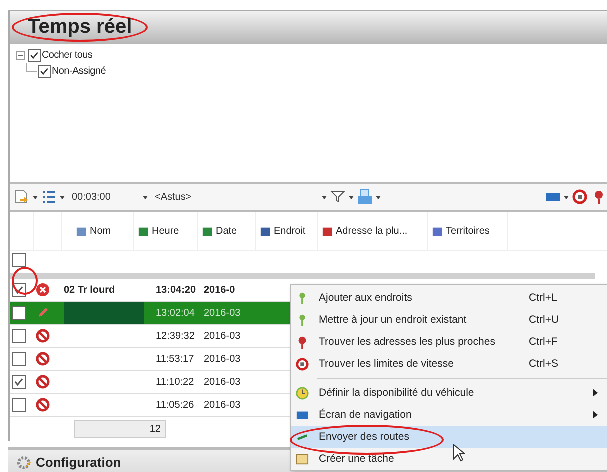 This screenshot has width=607, height=472. Describe the element at coordinates (90, 290) in the screenshot. I see `vehicle-name: 02 Tr lourd` at that location.